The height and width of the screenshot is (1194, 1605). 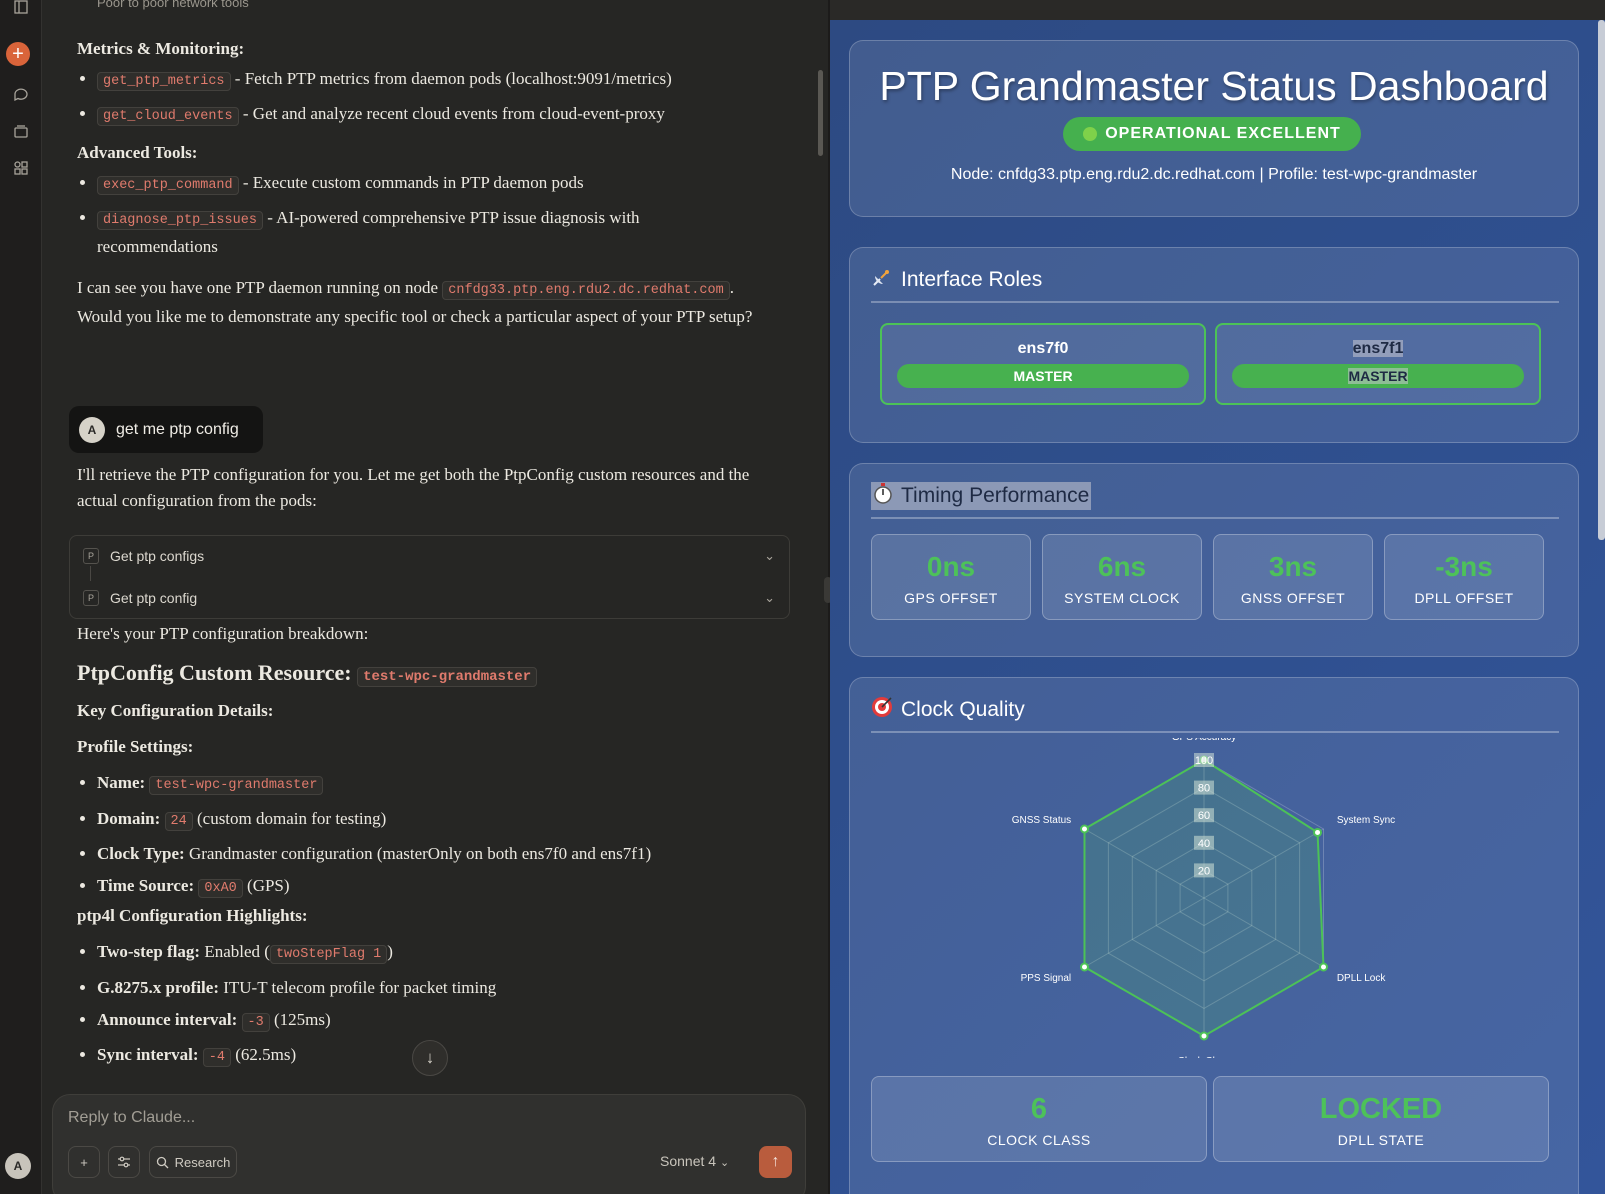 What do you see at coordinates (137, 152) in the screenshot?
I see `advanced-heading: Advanced Tools:` at bounding box center [137, 152].